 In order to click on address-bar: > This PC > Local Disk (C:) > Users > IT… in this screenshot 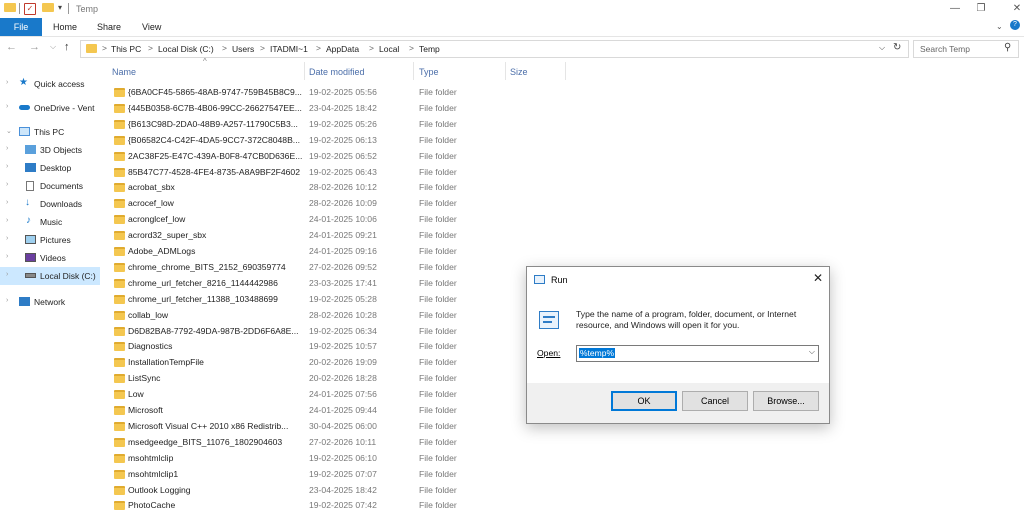, I will do `click(494, 49)`.